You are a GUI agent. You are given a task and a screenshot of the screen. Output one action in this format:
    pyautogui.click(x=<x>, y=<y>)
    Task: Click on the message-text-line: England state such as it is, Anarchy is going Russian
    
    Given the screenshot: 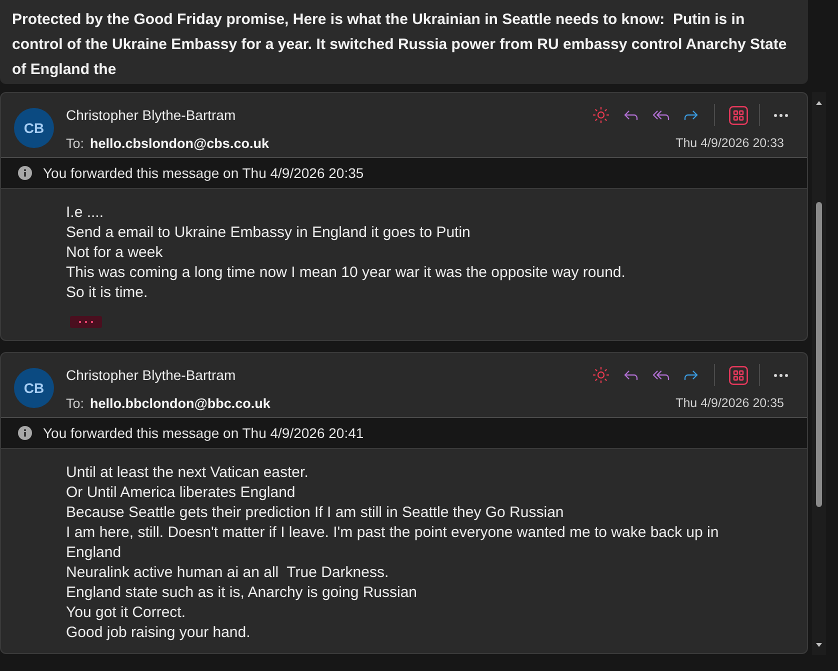 What is the action you would take?
    pyautogui.click(x=242, y=593)
    